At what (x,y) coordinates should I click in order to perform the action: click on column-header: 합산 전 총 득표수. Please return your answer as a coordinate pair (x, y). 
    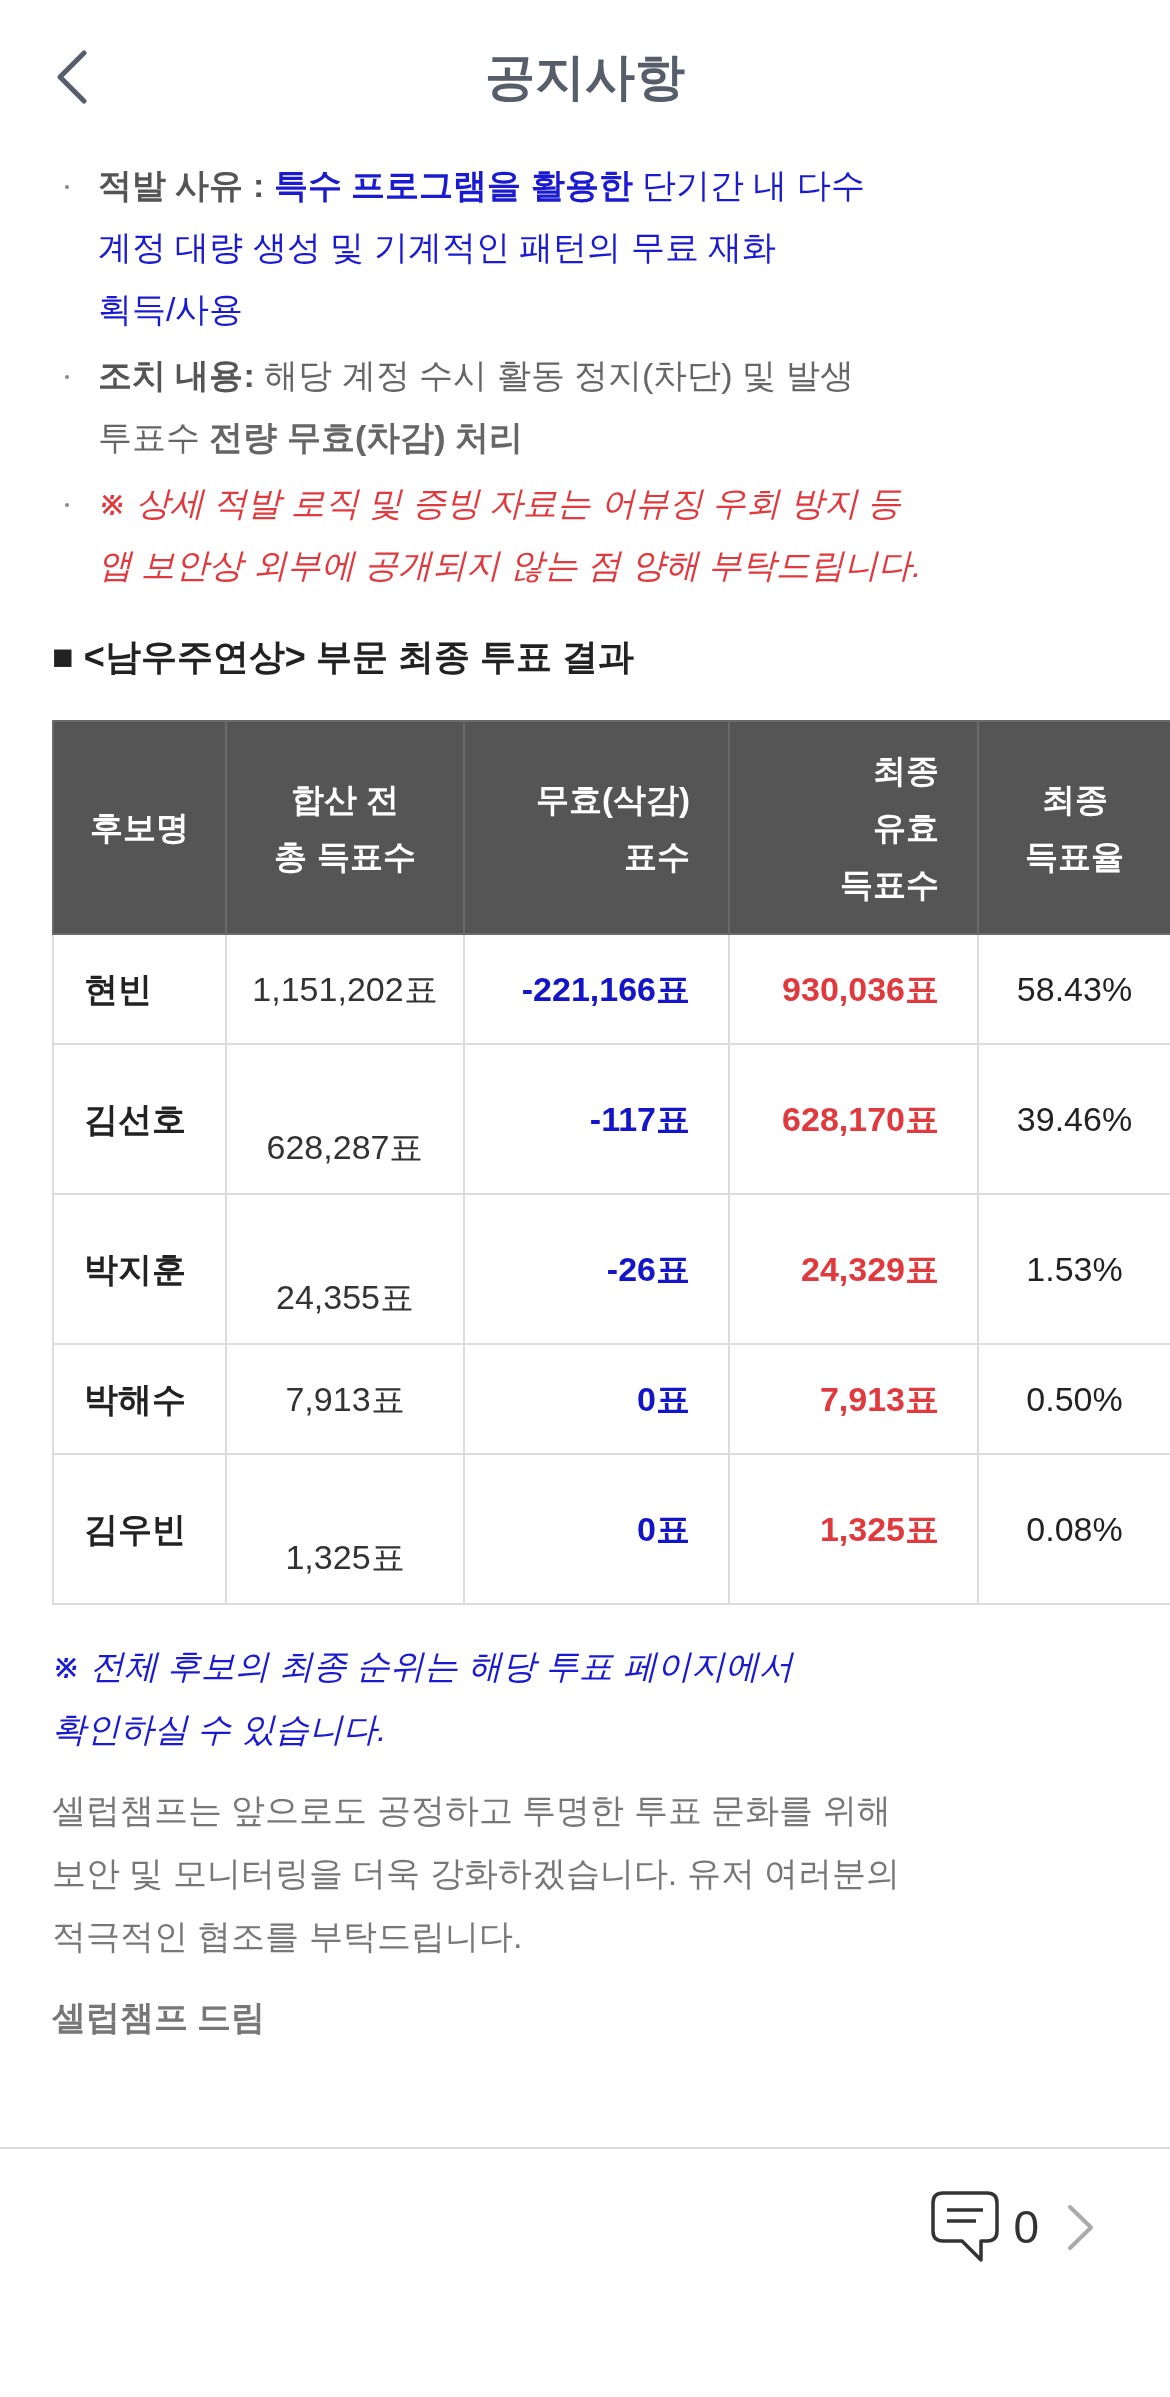
    Looking at the image, I should click on (345, 827).